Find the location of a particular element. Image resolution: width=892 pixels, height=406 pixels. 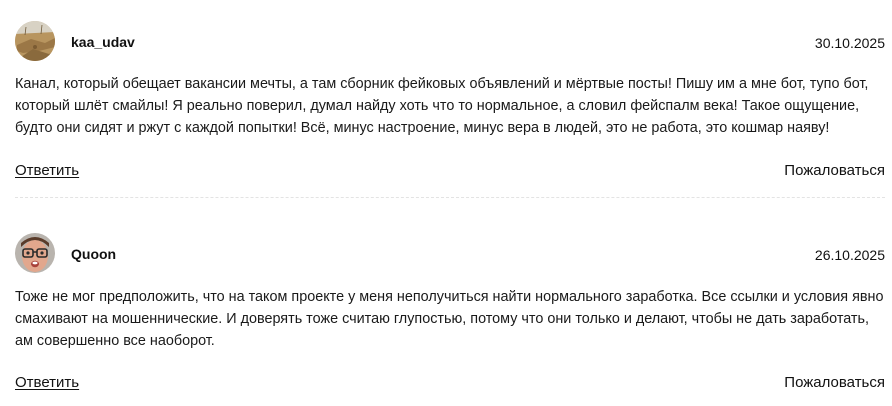

comment-header: kaa_udav 30.10.2025 is located at coordinates (450, 43).